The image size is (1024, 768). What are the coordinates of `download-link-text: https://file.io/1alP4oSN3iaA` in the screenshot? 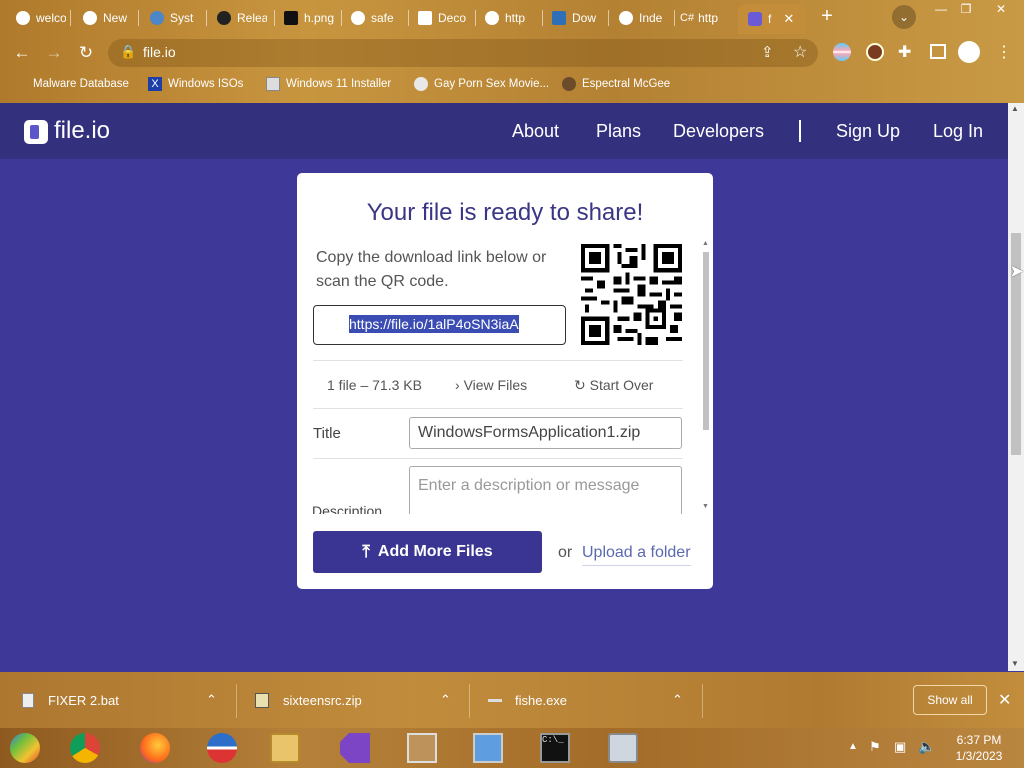 It's located at (434, 324).